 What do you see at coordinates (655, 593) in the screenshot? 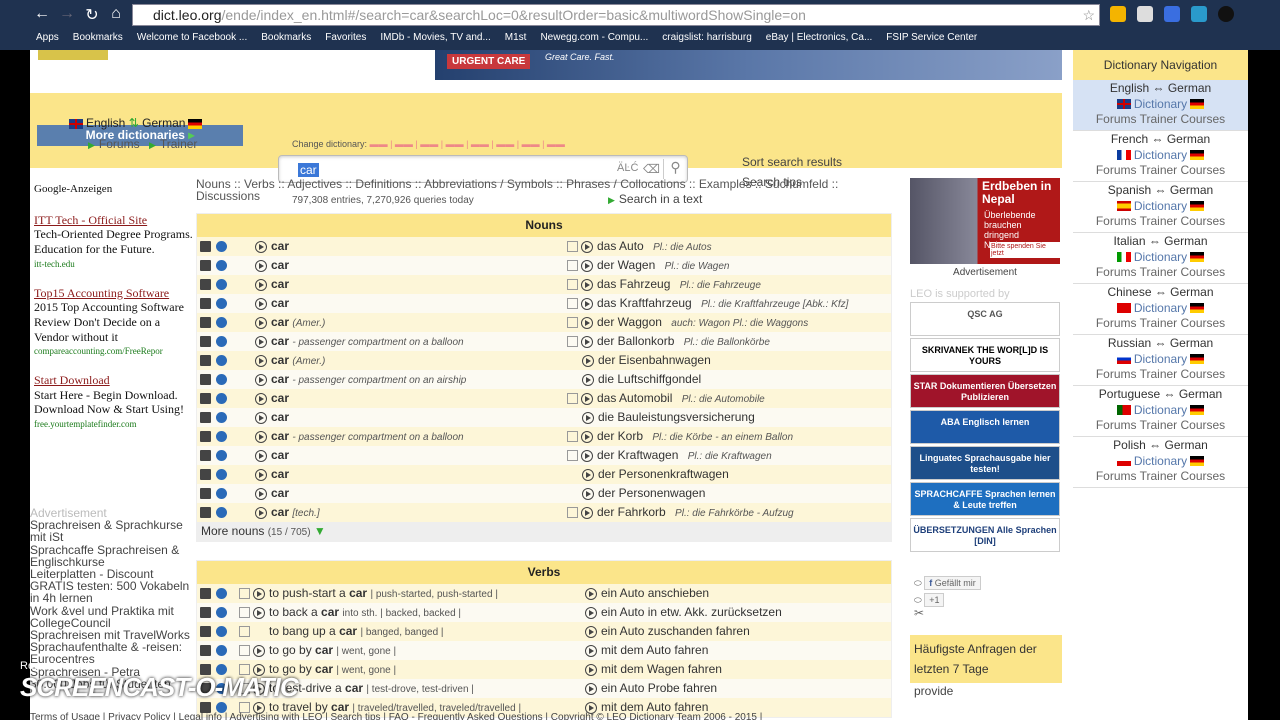
I see `term: ein Auto anschieben` at bounding box center [655, 593].